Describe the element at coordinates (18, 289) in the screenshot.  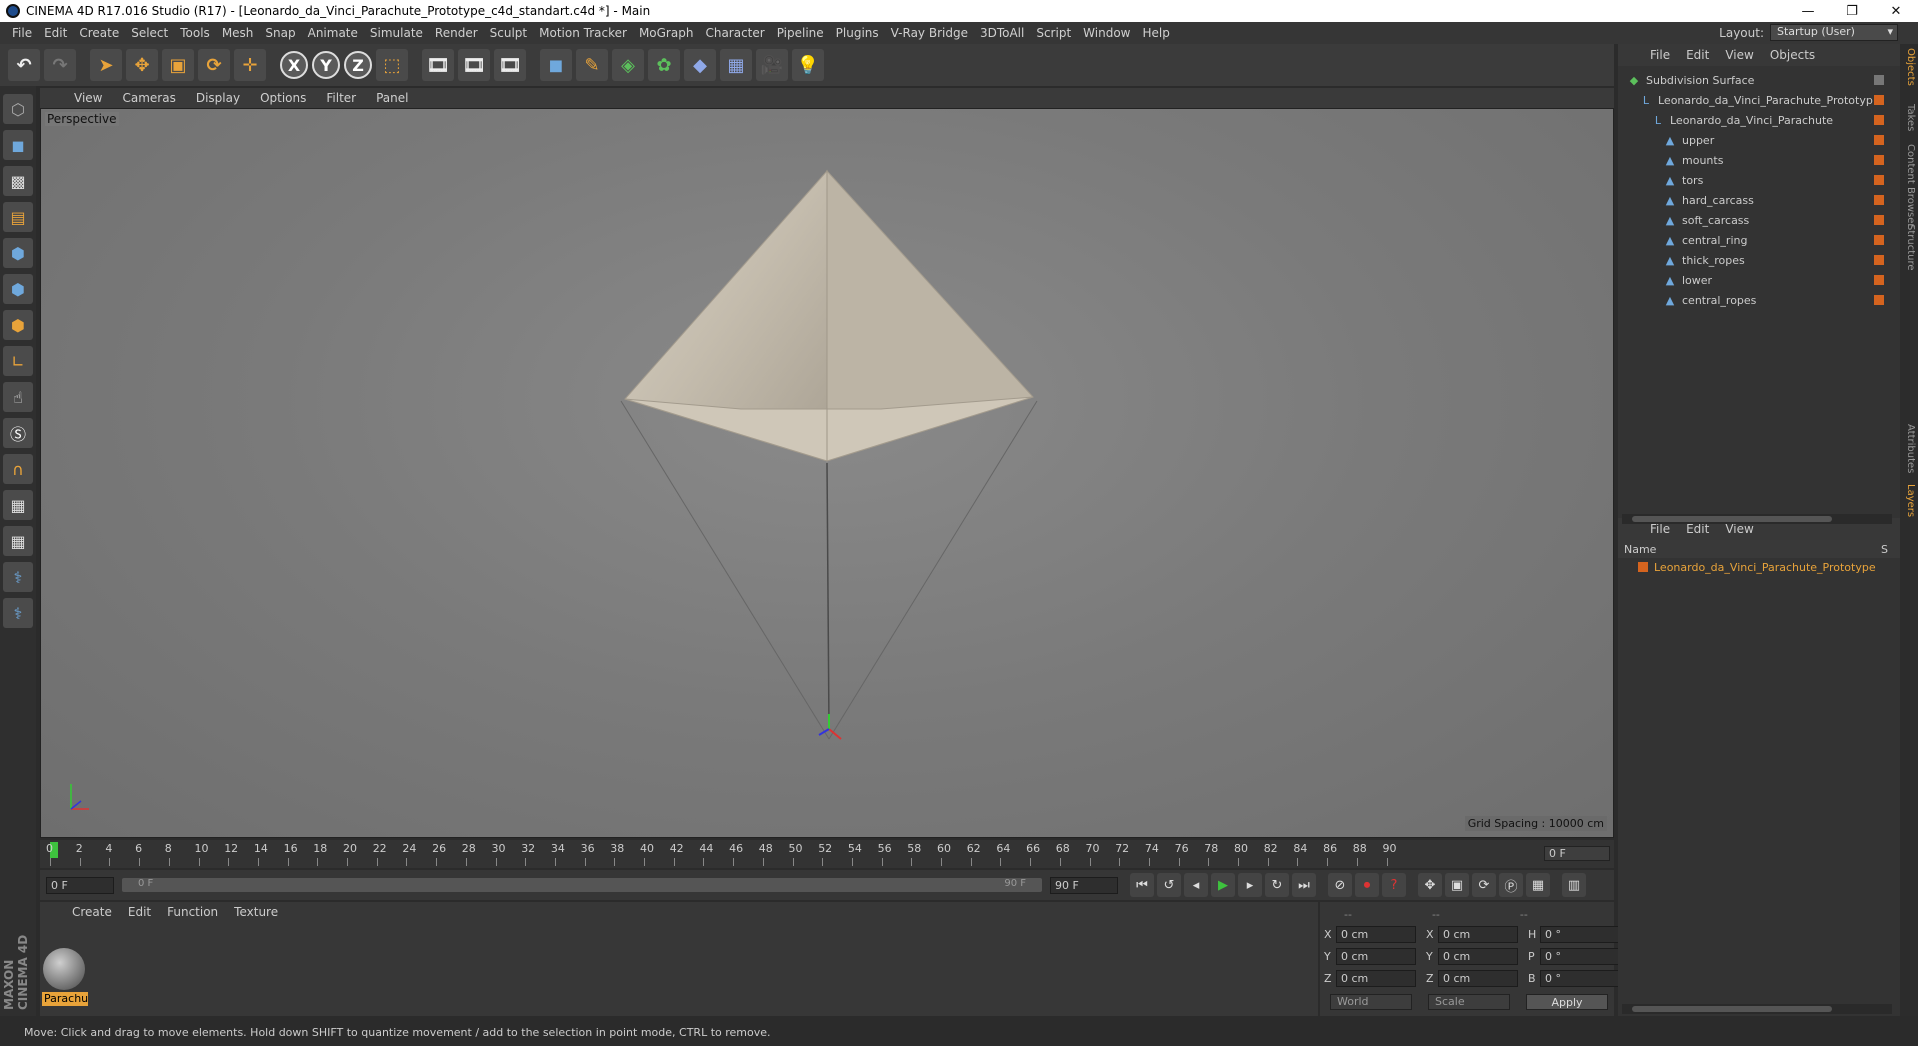
I see `edges-mode-icon: ⬢` at that location.